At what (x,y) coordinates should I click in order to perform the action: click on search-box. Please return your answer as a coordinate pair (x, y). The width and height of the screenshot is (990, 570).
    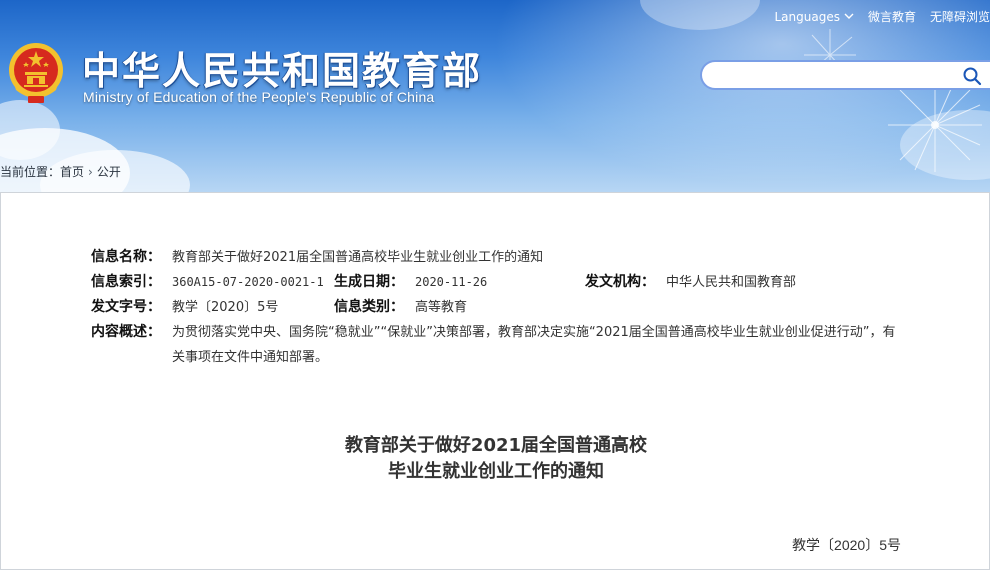
    Looking at the image, I should click on (845, 75).